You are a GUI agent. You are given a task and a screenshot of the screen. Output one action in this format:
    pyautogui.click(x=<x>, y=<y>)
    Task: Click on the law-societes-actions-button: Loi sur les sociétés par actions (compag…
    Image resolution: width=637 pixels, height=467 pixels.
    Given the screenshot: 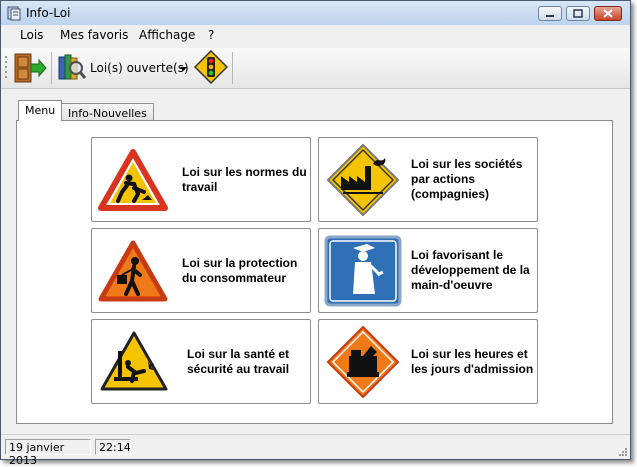 What is the action you would take?
    pyautogui.click(x=428, y=179)
    